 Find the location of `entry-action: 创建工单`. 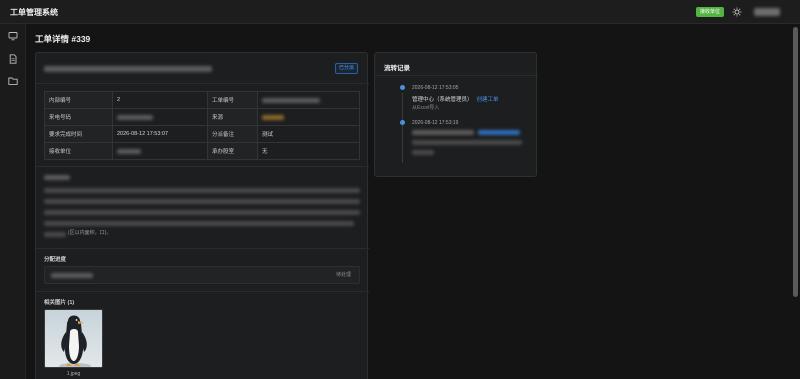

entry-action: 创建工单 is located at coordinates (488, 100).